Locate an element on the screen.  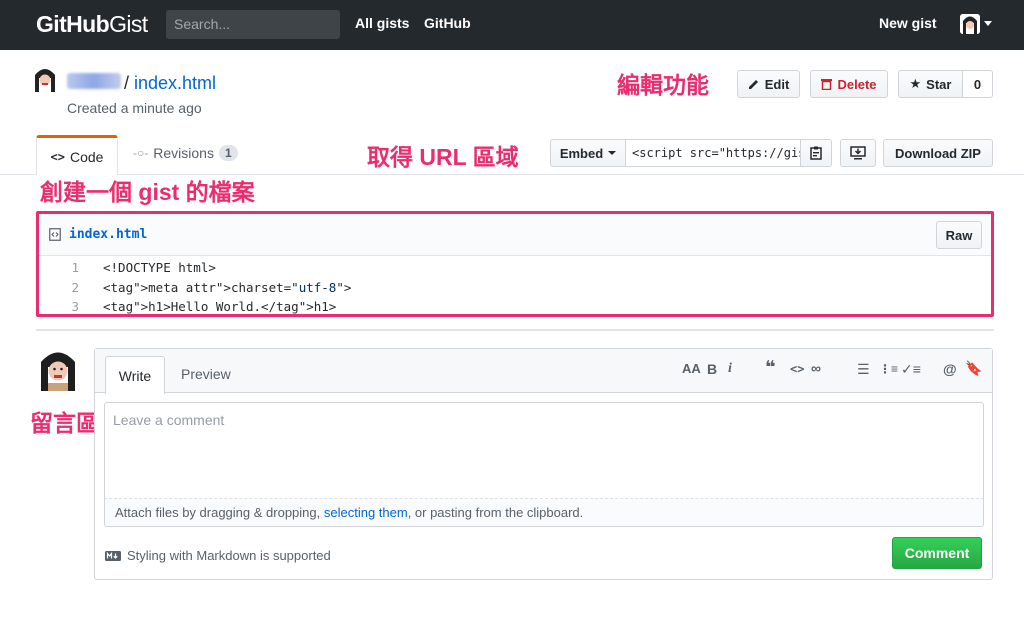
link-icon: ∞ is located at coordinates (816, 368).